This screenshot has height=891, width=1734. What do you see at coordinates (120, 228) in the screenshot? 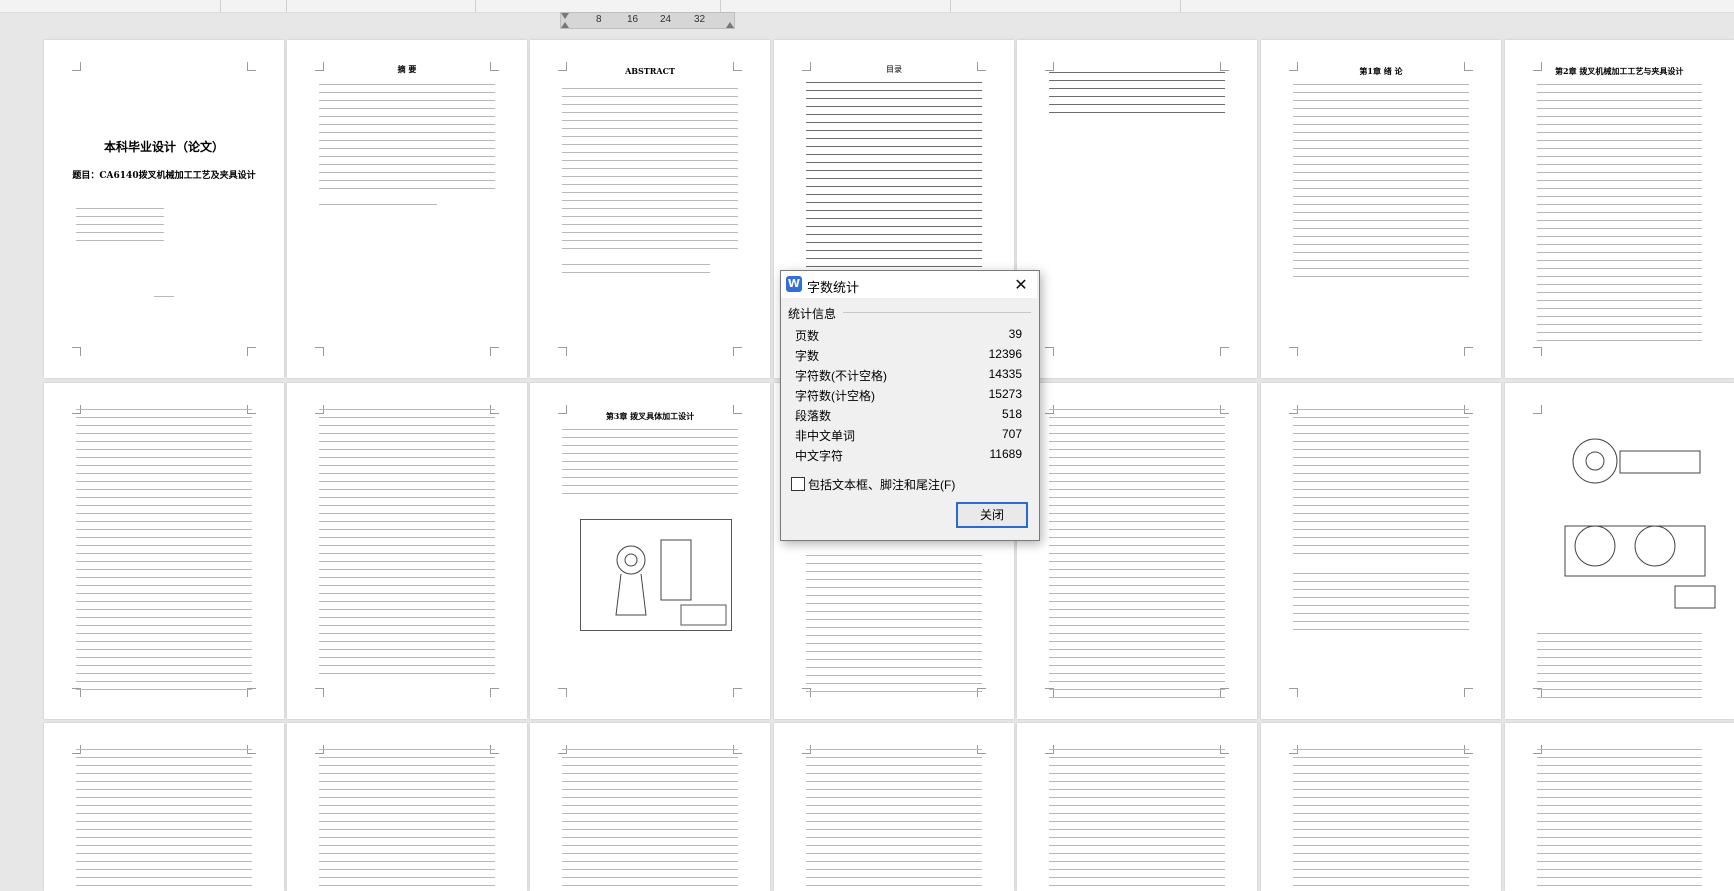
I see `cover-info-lines` at bounding box center [120, 228].